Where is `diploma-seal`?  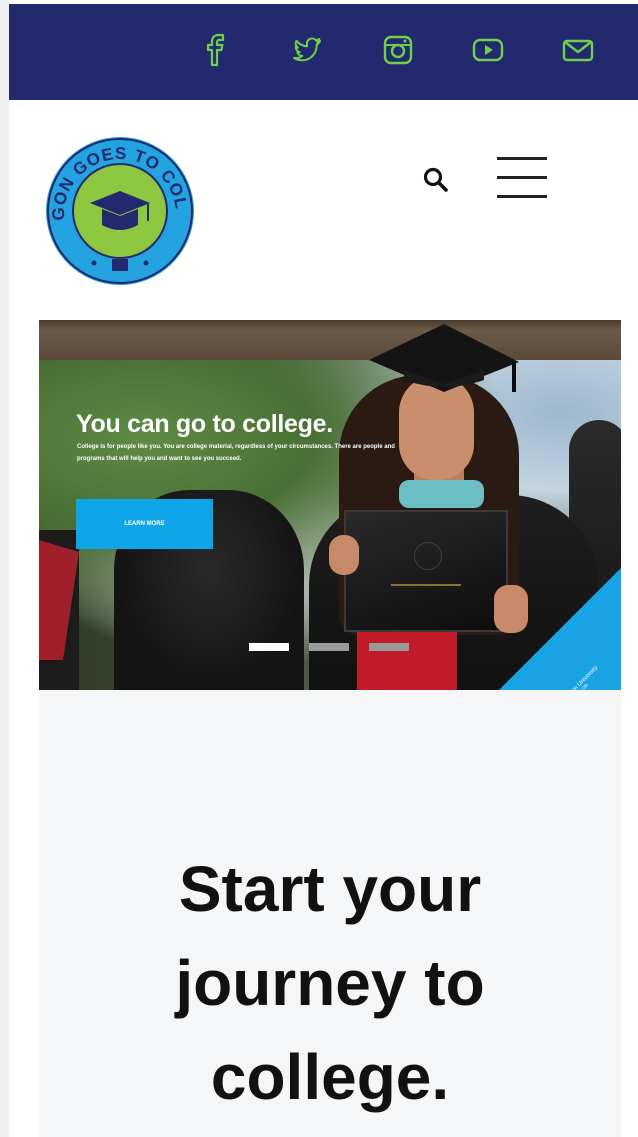 diploma-seal is located at coordinates (428, 556).